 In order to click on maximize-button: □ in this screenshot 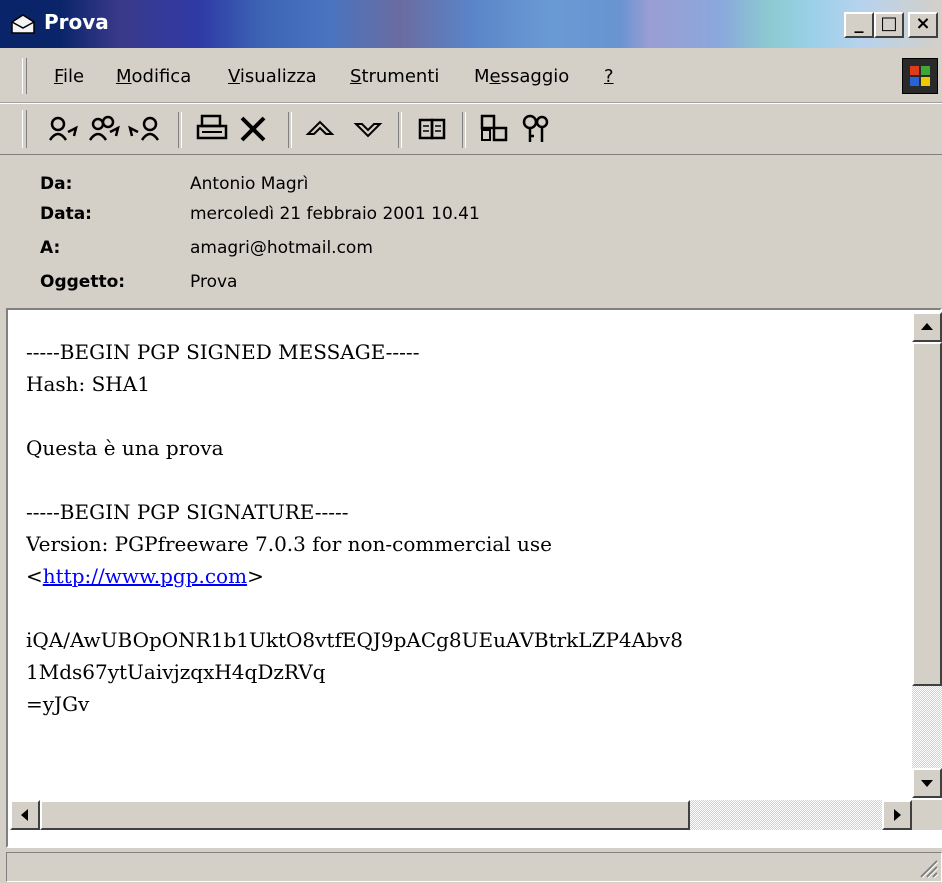, I will do `click(889, 25)`.